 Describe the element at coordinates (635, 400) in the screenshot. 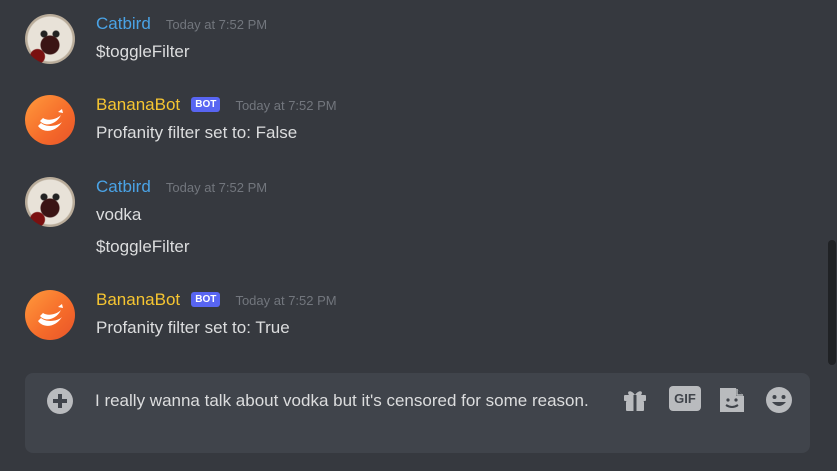

I see `gift-icon` at that location.